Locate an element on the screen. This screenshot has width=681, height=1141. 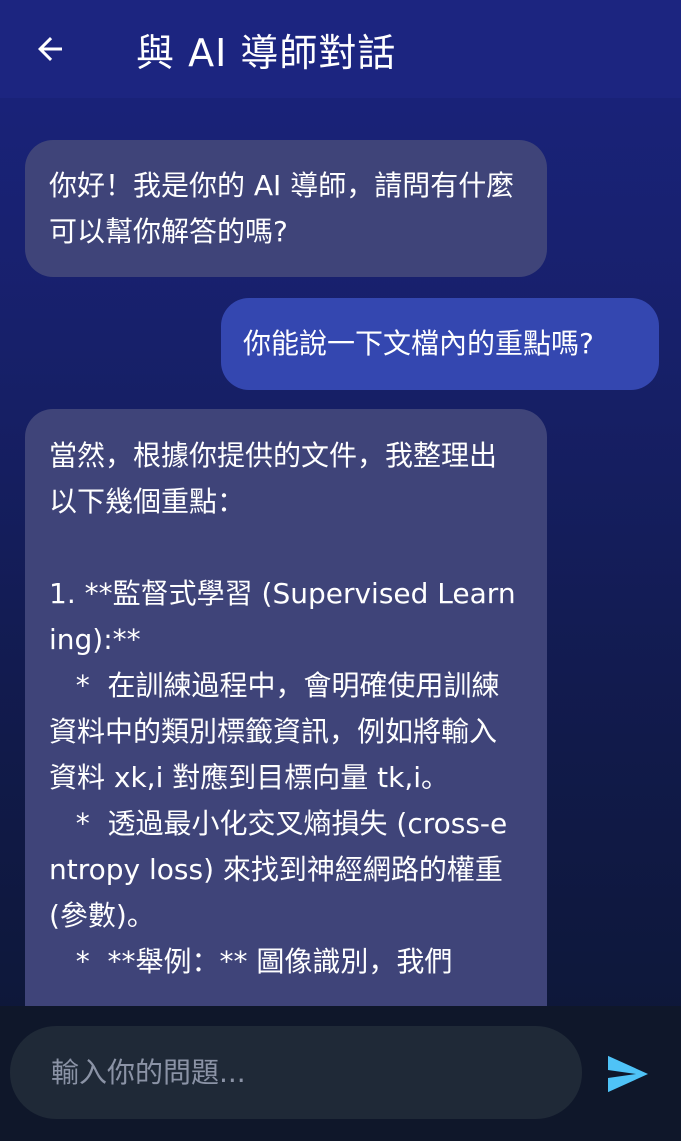
user-message-bubble: 你能說一下文檔內的重點嗎? is located at coordinates (440, 344).